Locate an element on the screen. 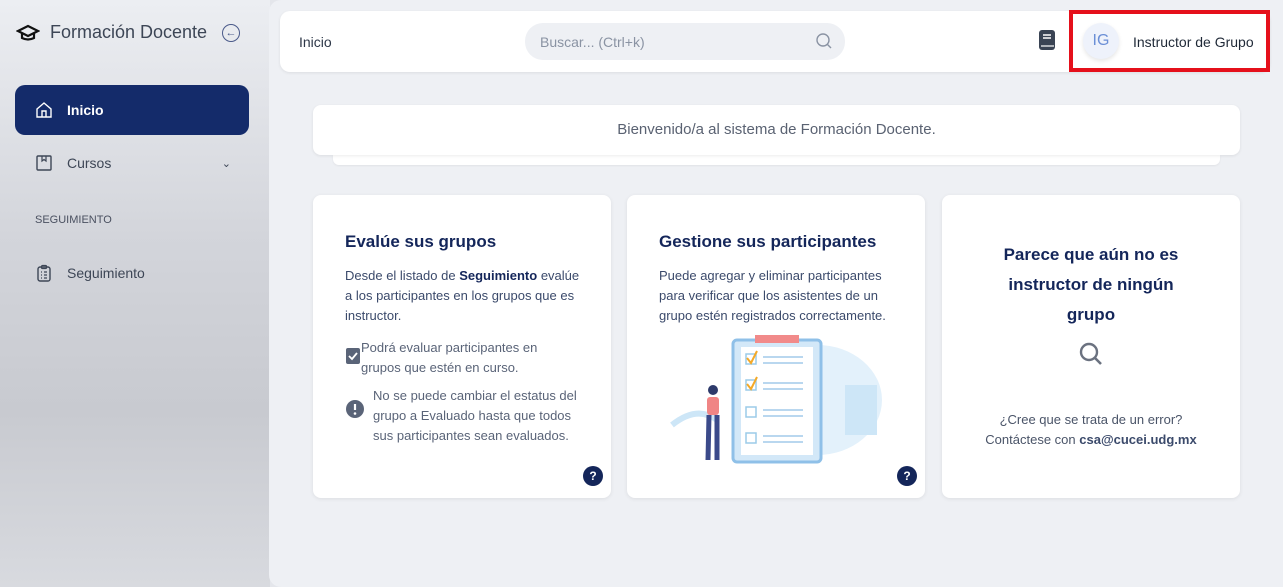 The height and width of the screenshot is (587, 1283). text: Desde el listado de is located at coordinates (402, 275).